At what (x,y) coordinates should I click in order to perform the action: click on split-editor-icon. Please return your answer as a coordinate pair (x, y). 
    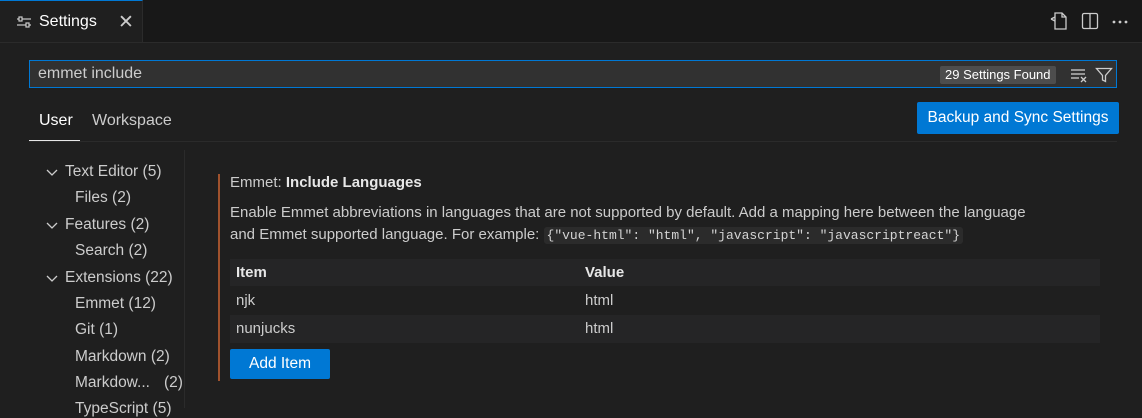
    Looking at the image, I should click on (1090, 21).